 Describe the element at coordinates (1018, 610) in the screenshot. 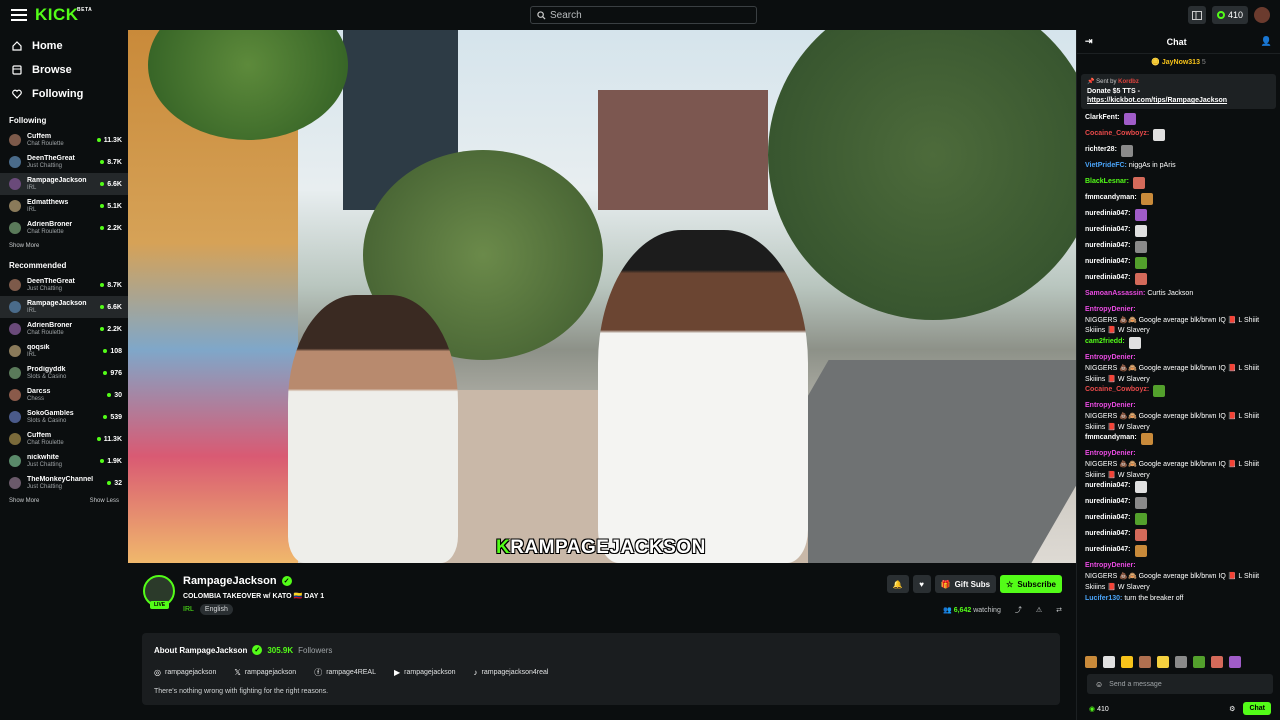

I see `share-icon: ⤴` at that location.